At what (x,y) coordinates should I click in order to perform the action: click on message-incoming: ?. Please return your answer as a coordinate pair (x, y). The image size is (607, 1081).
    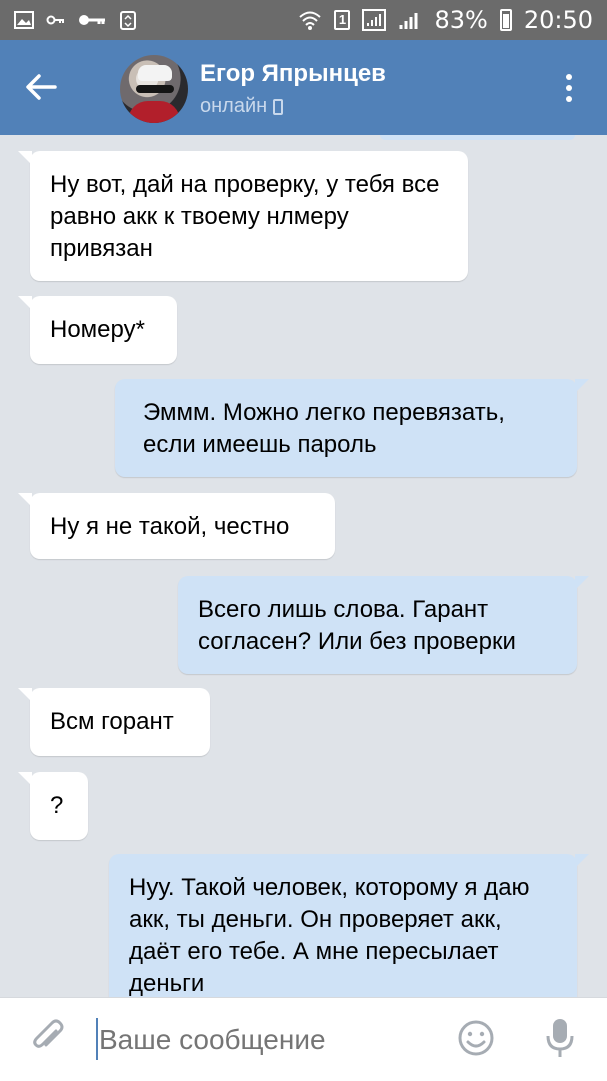
    Looking at the image, I should click on (53, 806).